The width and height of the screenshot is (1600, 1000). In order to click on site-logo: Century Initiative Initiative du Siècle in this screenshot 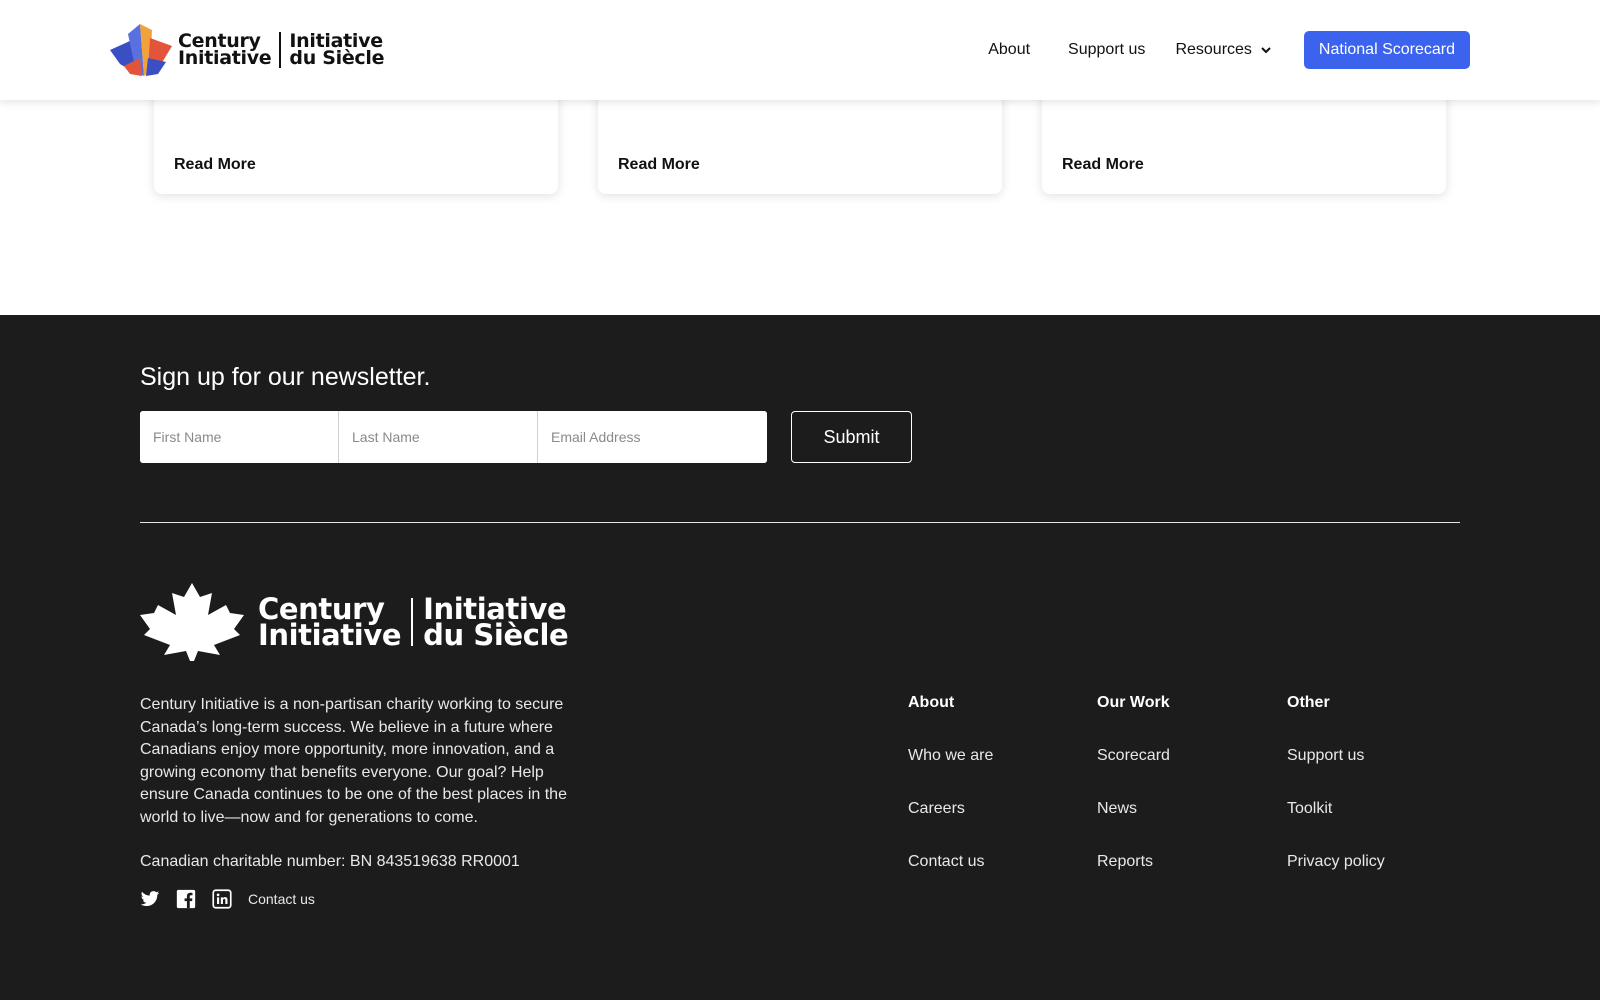, I will do `click(247, 50)`.